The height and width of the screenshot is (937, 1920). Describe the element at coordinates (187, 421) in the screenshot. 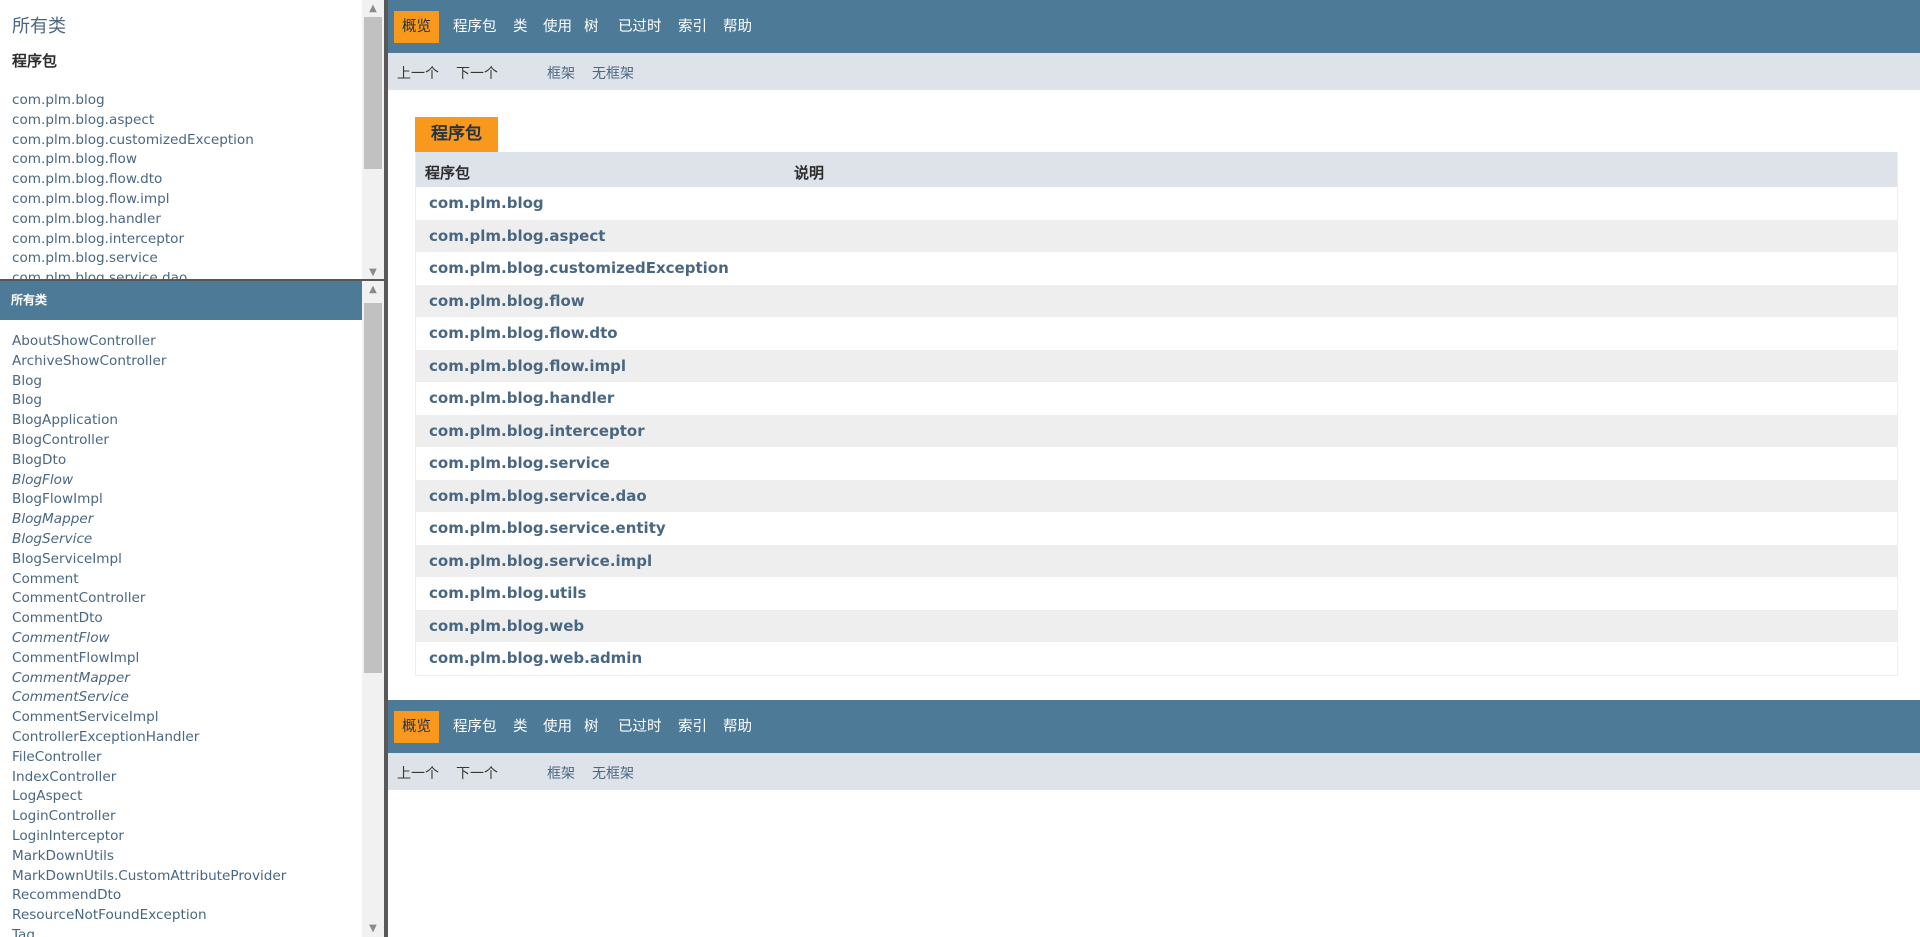

I see `class-link: BlogApplication` at that location.